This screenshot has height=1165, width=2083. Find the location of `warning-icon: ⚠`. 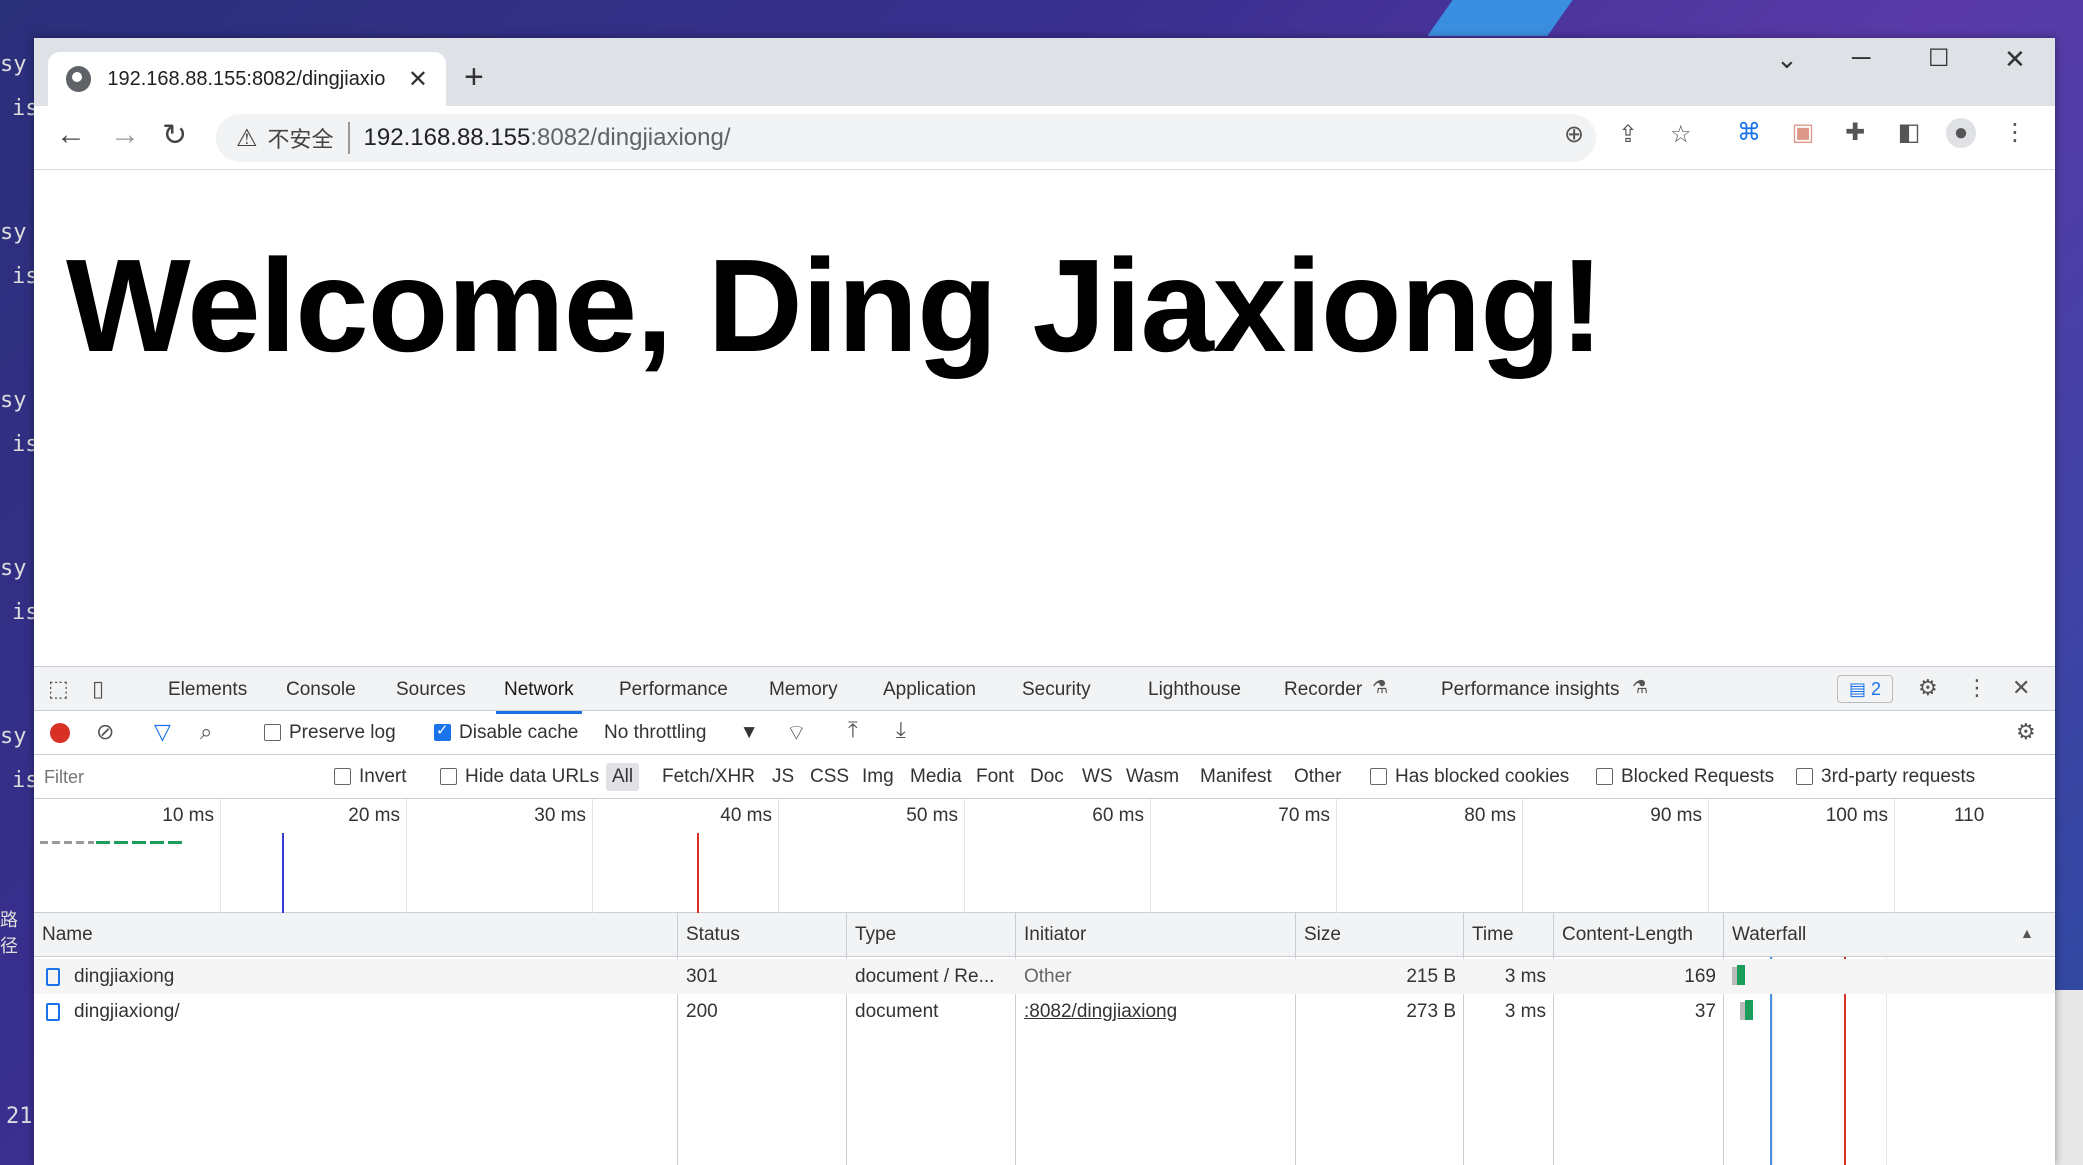

warning-icon: ⚠ is located at coordinates (247, 138).